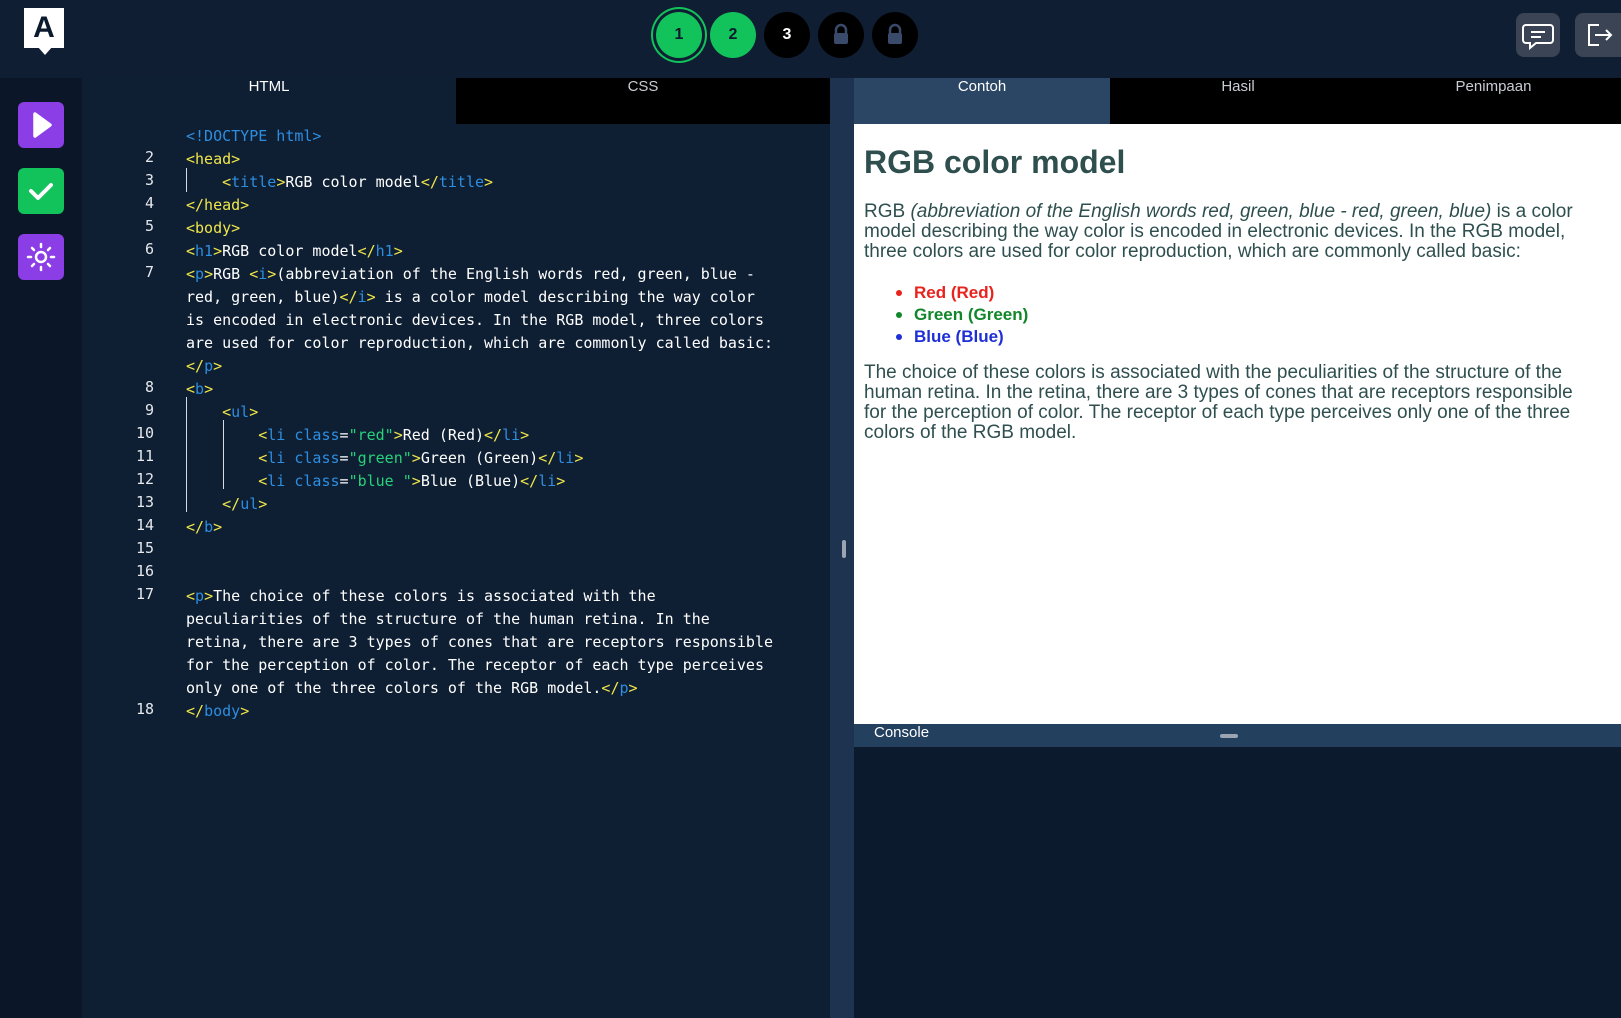 This screenshot has width=1621, height=1018. Describe the element at coordinates (479, 458) in the screenshot. I see `code-token: Green (Green)` at that location.